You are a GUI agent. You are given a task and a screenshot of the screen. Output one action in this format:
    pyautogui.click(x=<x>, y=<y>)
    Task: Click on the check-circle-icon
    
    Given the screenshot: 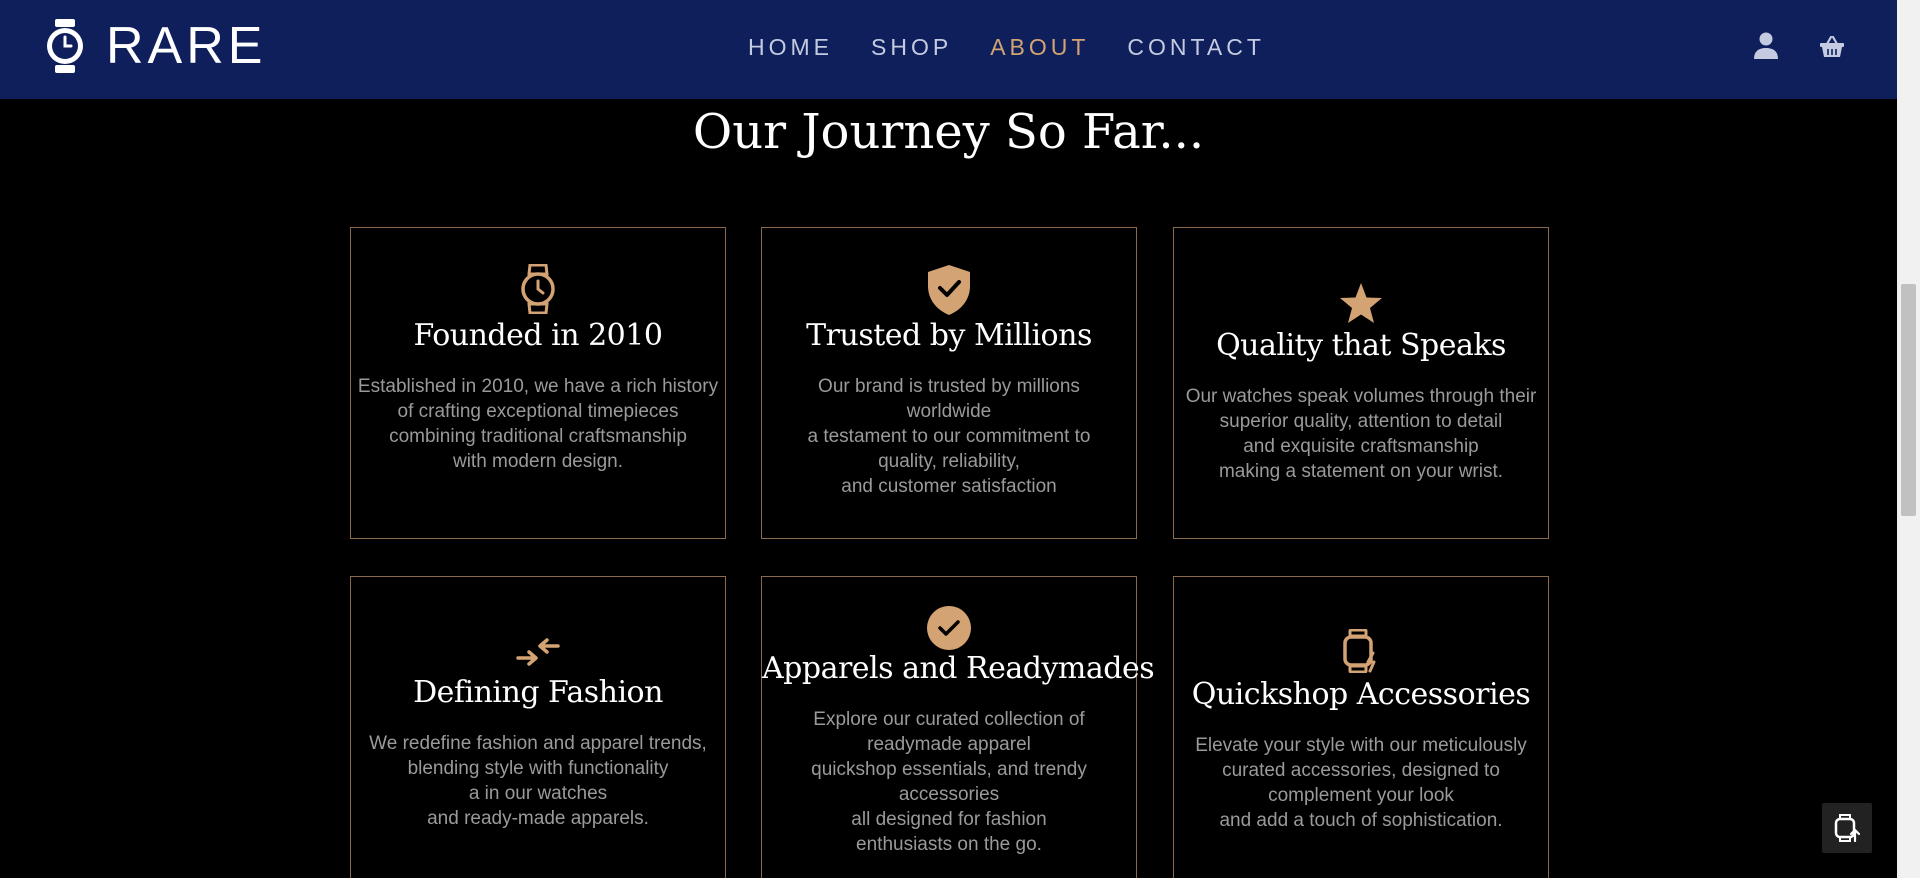 What is the action you would take?
    pyautogui.click(x=949, y=628)
    